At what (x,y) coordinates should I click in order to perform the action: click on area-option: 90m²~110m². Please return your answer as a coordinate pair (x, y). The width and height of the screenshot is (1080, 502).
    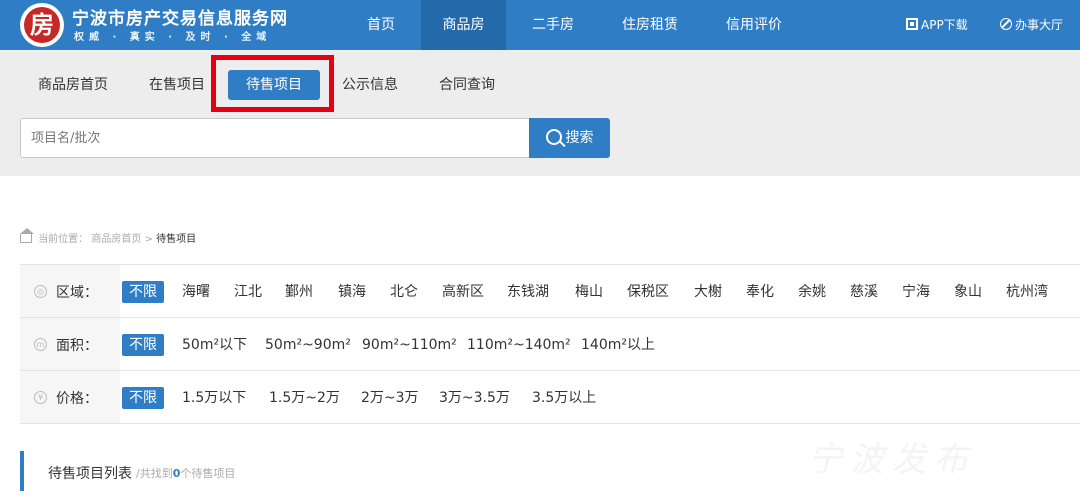
    Looking at the image, I should click on (409, 345).